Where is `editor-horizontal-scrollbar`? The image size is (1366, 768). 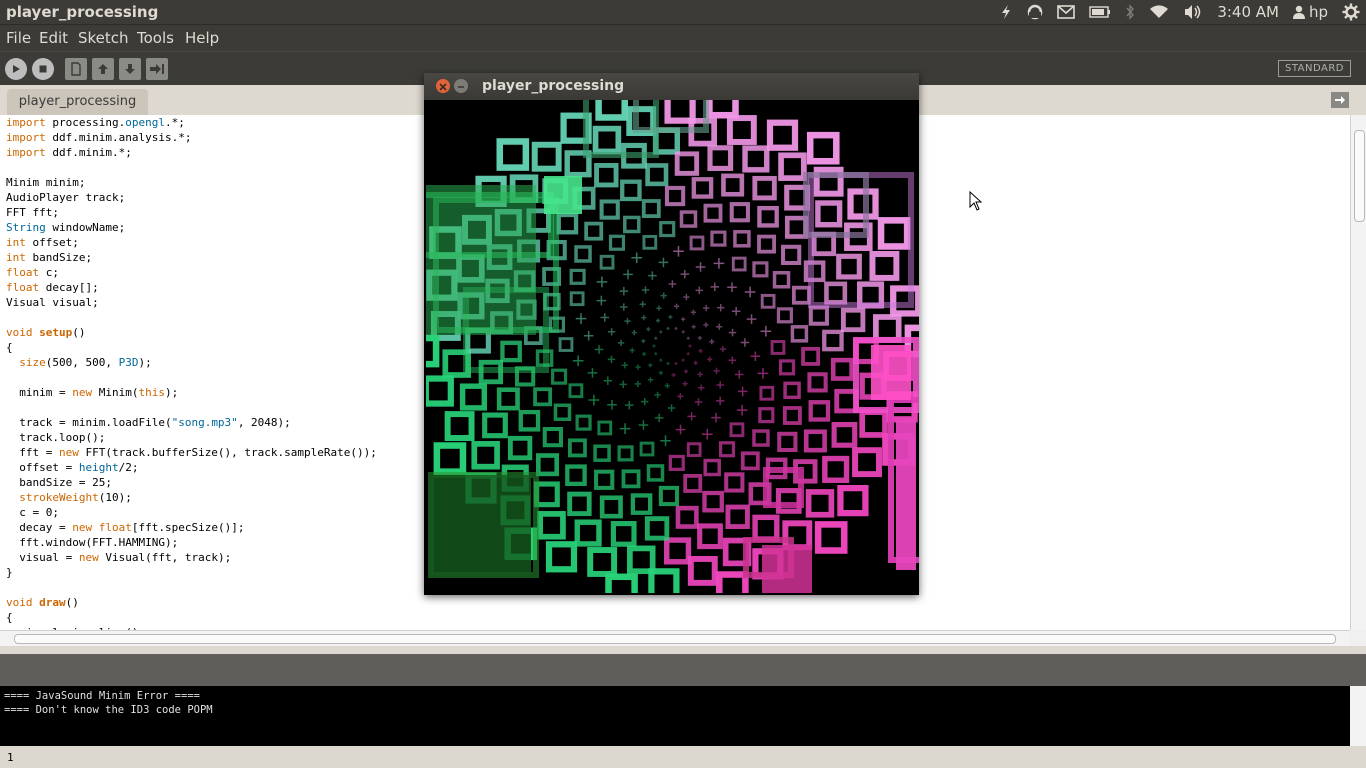
editor-horizontal-scrollbar is located at coordinates (675, 638).